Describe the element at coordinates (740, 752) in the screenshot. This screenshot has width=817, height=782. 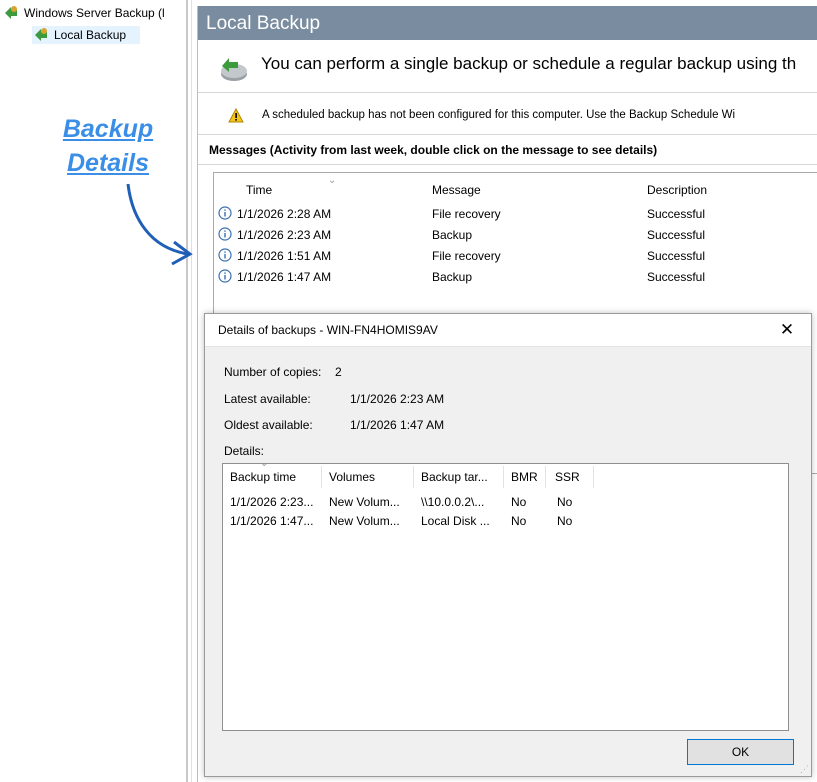
I see `ok-button: OK` at that location.